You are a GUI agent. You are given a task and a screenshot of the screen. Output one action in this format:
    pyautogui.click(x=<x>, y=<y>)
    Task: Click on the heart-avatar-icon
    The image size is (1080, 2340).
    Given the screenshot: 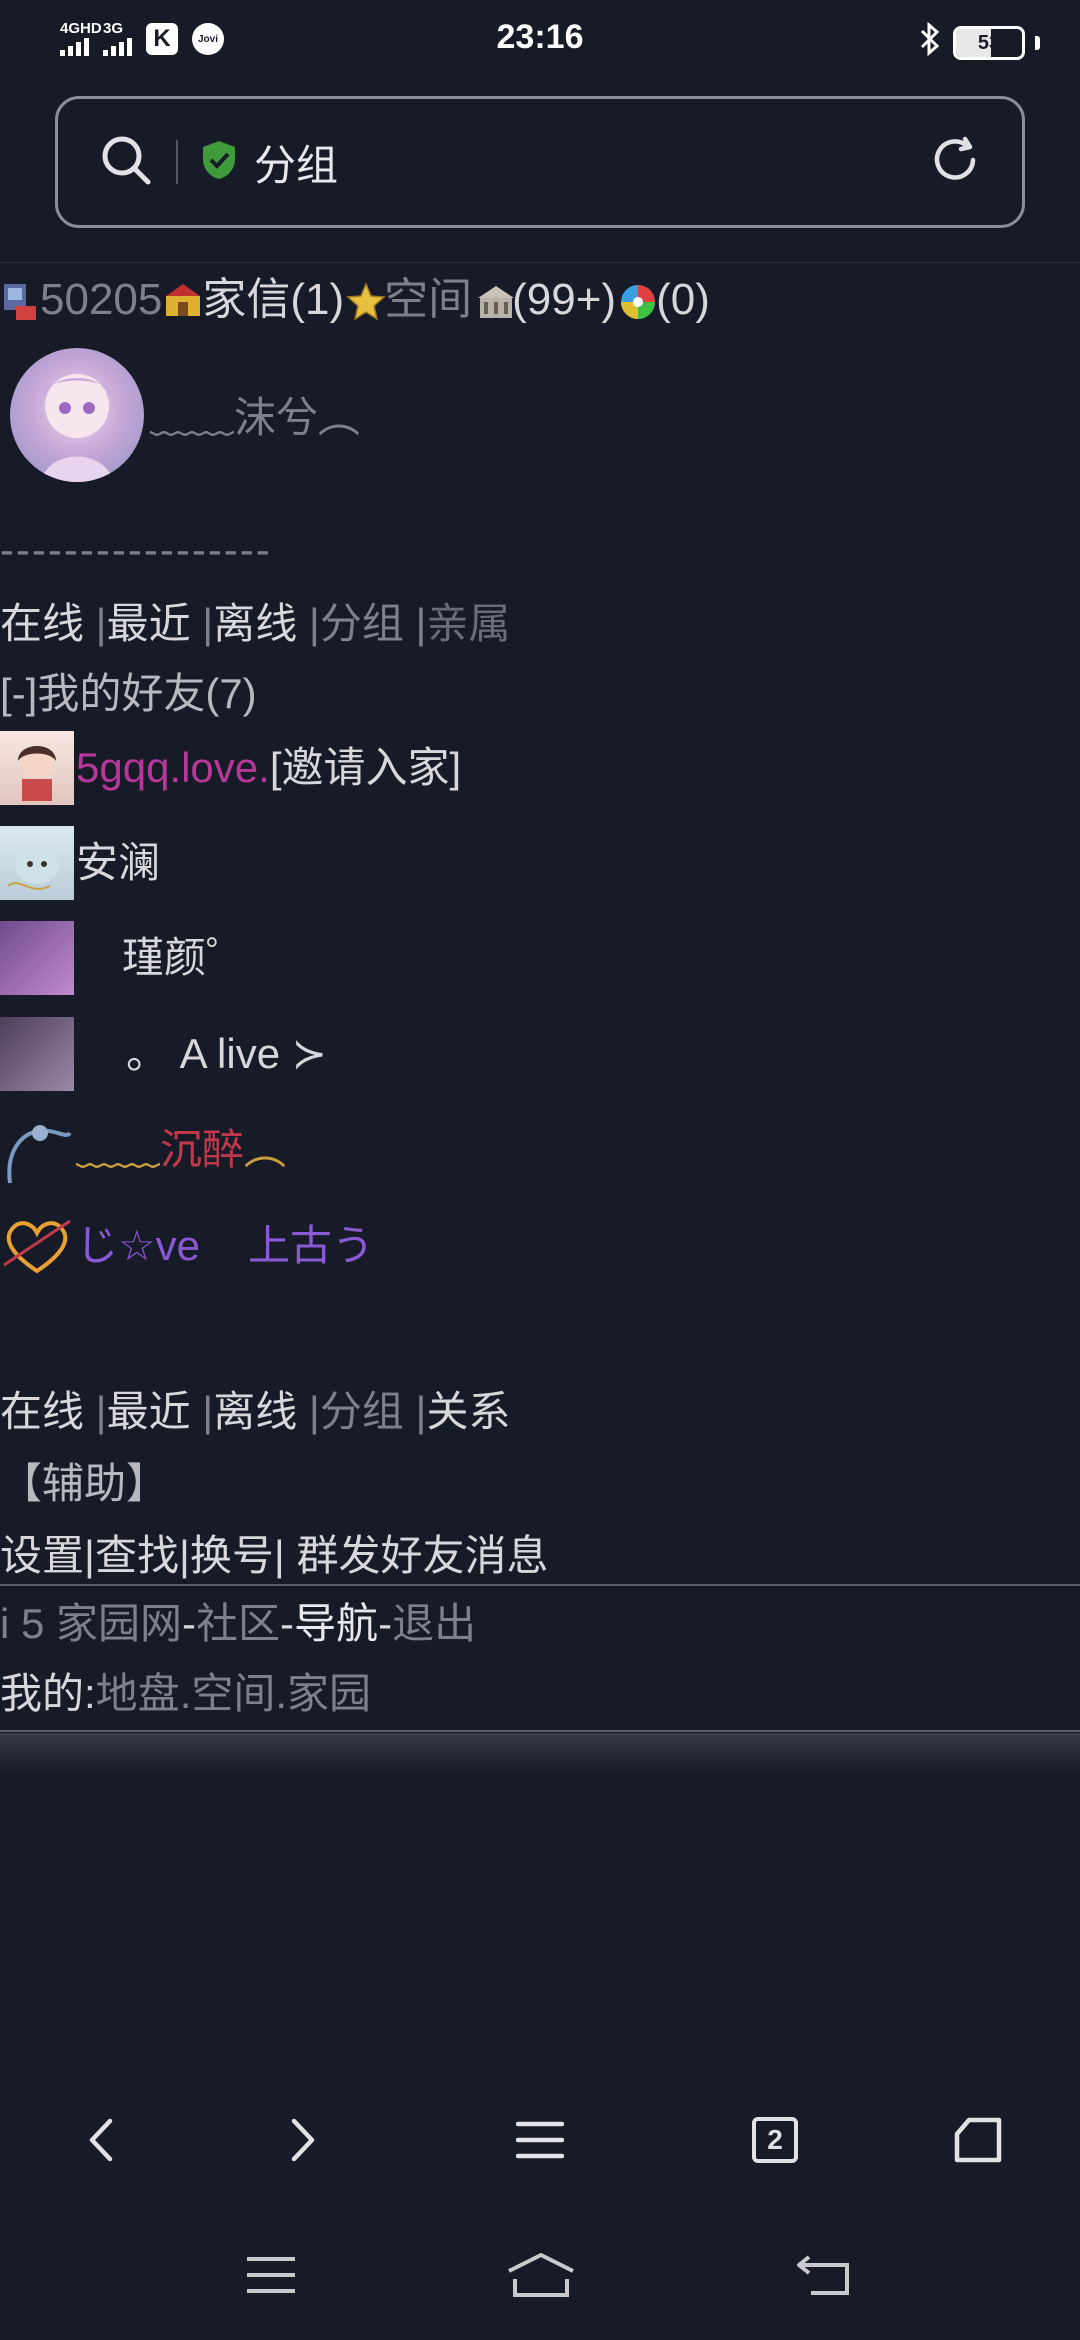 What is the action you would take?
    pyautogui.click(x=37, y=1246)
    